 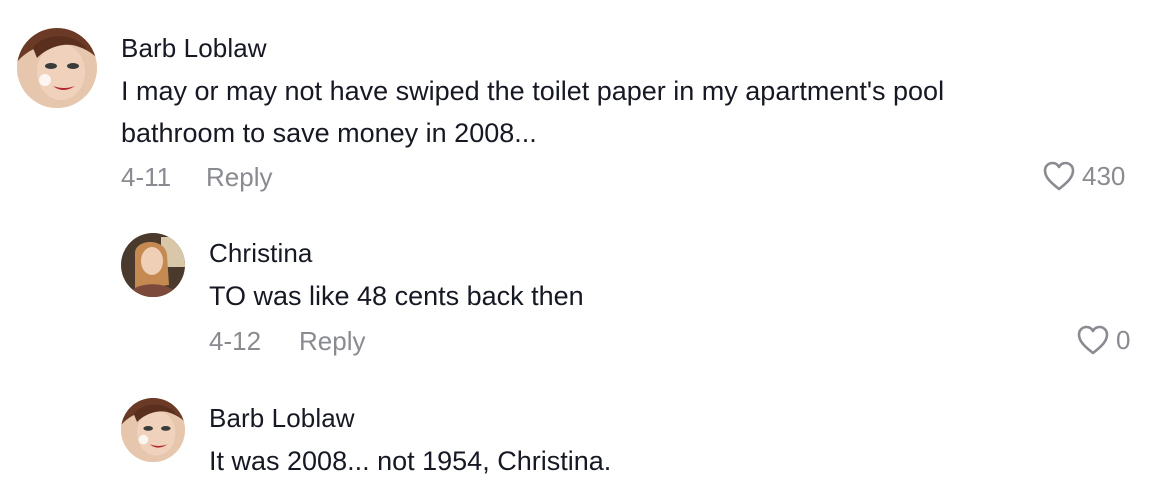 I want to click on christina-avatar-image, so click(x=153, y=265).